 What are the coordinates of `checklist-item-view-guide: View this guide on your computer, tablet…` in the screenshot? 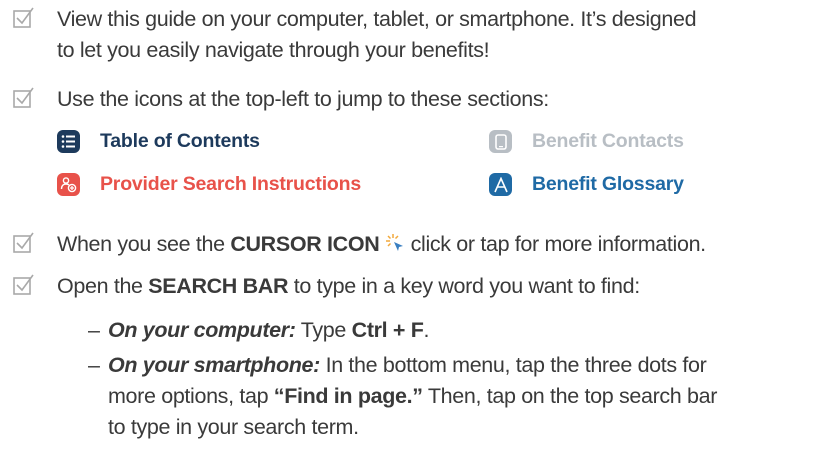 It's located at (413, 35).